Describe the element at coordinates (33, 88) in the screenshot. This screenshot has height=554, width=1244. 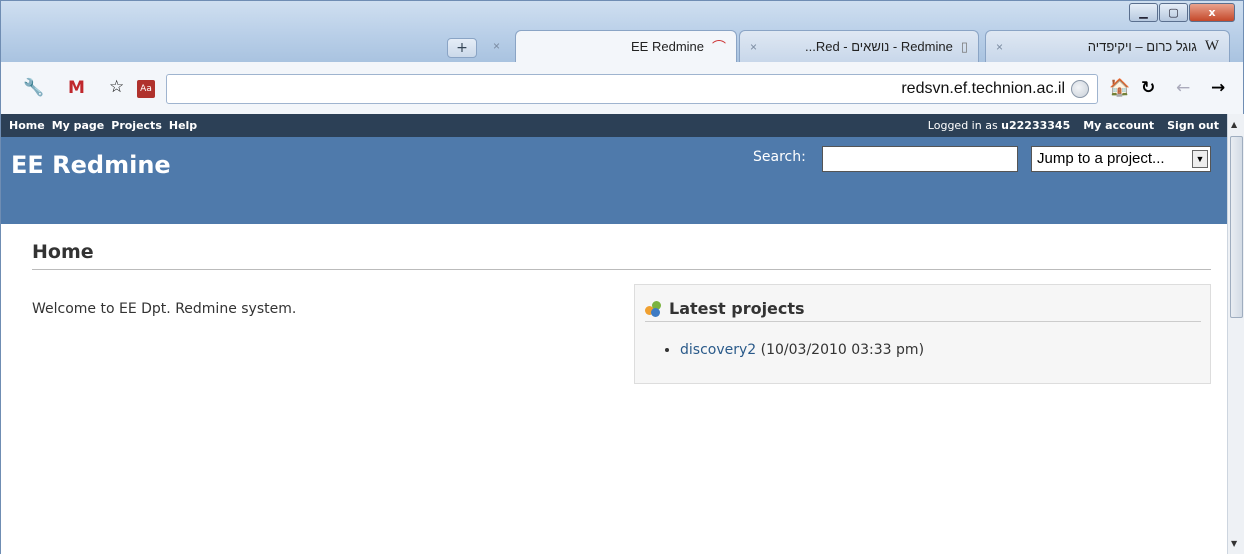
I see `wrench-icon: 🔧` at that location.